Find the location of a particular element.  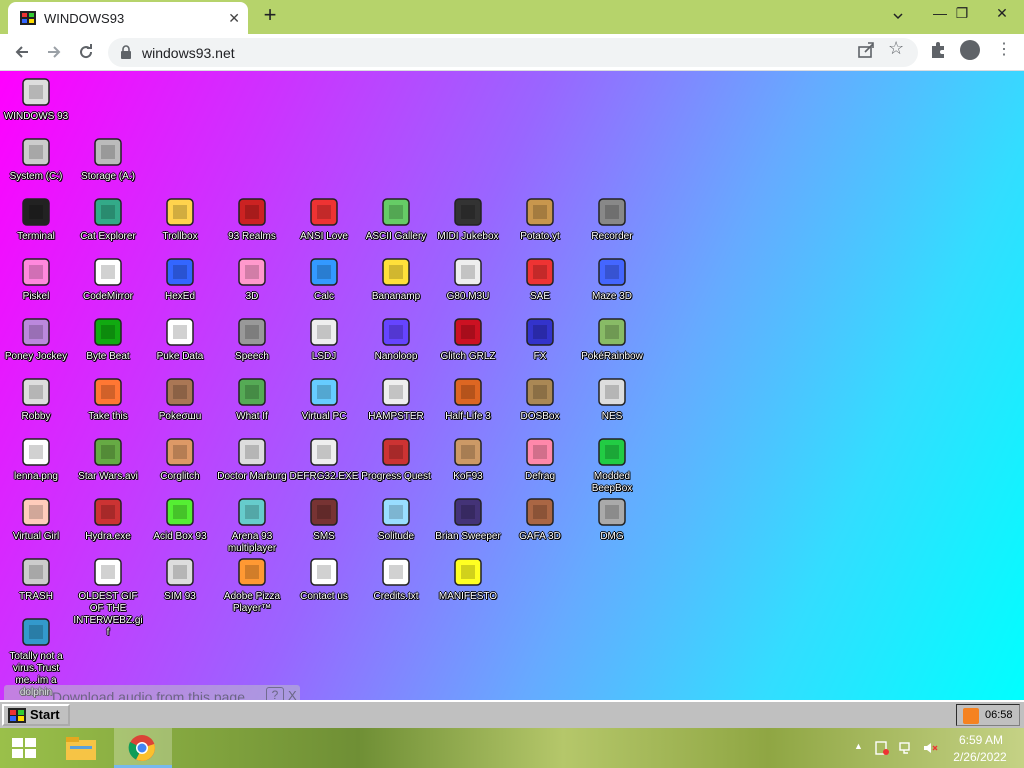

desktop-icon: Acid Box 93 is located at coordinates (180, 519).